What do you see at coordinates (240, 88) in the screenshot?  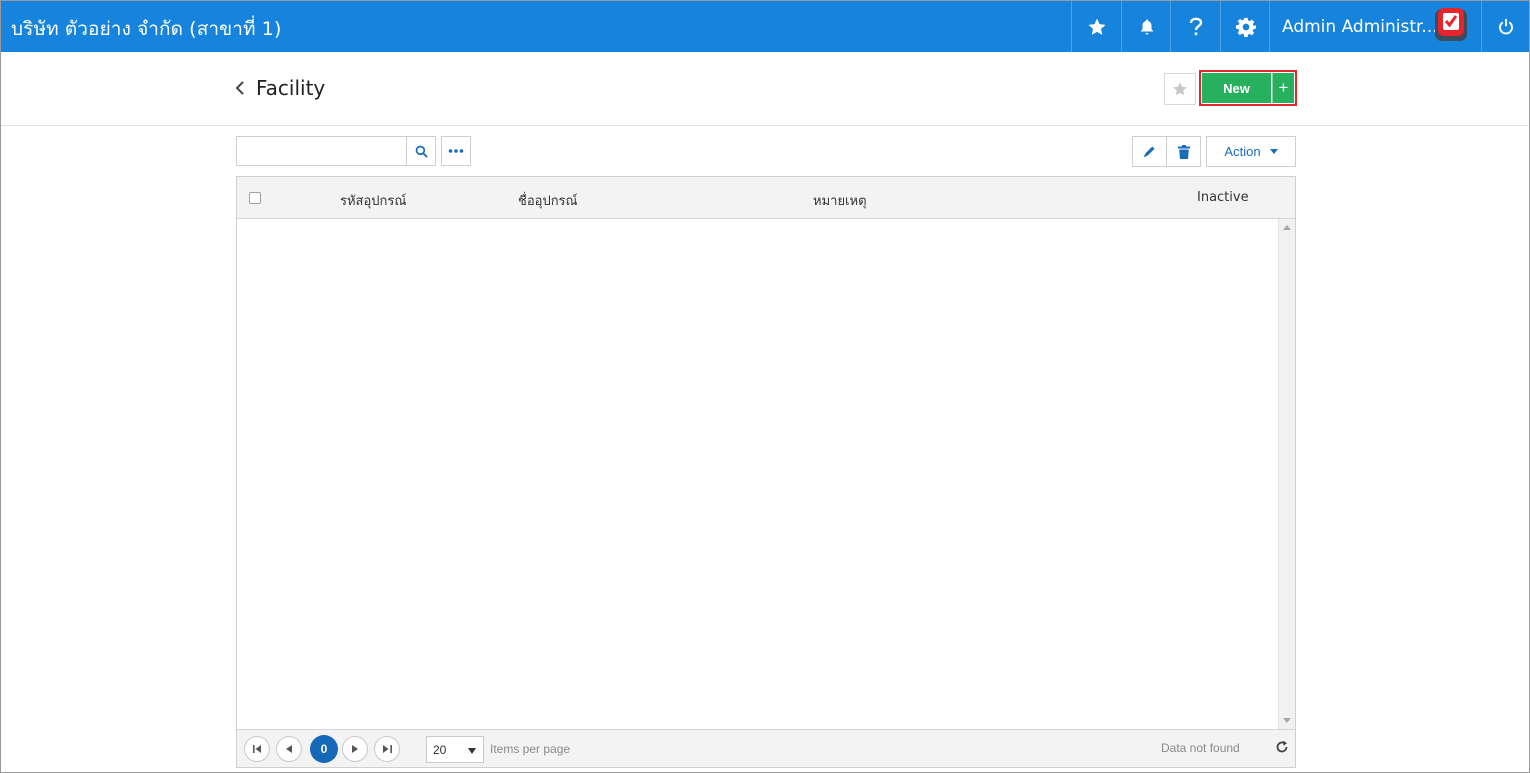 I see `back-chevron-icon` at bounding box center [240, 88].